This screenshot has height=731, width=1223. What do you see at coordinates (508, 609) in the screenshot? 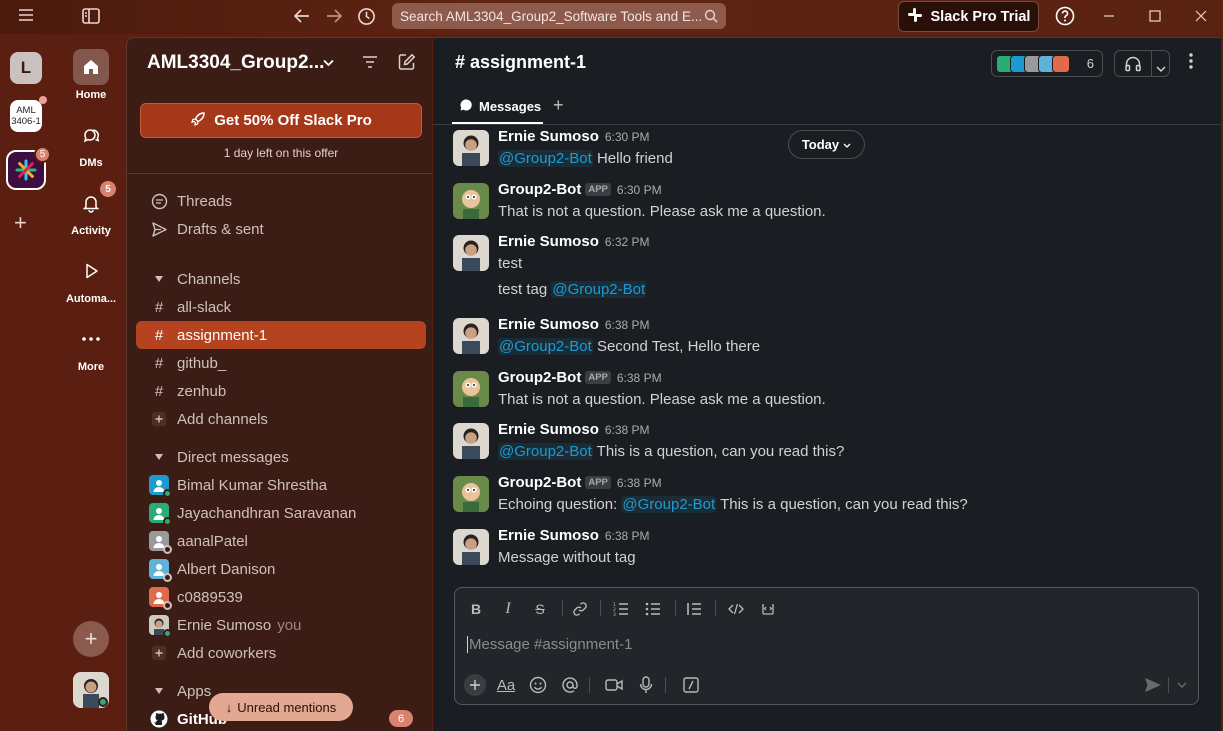
I see `italic-icon: I` at bounding box center [508, 609].